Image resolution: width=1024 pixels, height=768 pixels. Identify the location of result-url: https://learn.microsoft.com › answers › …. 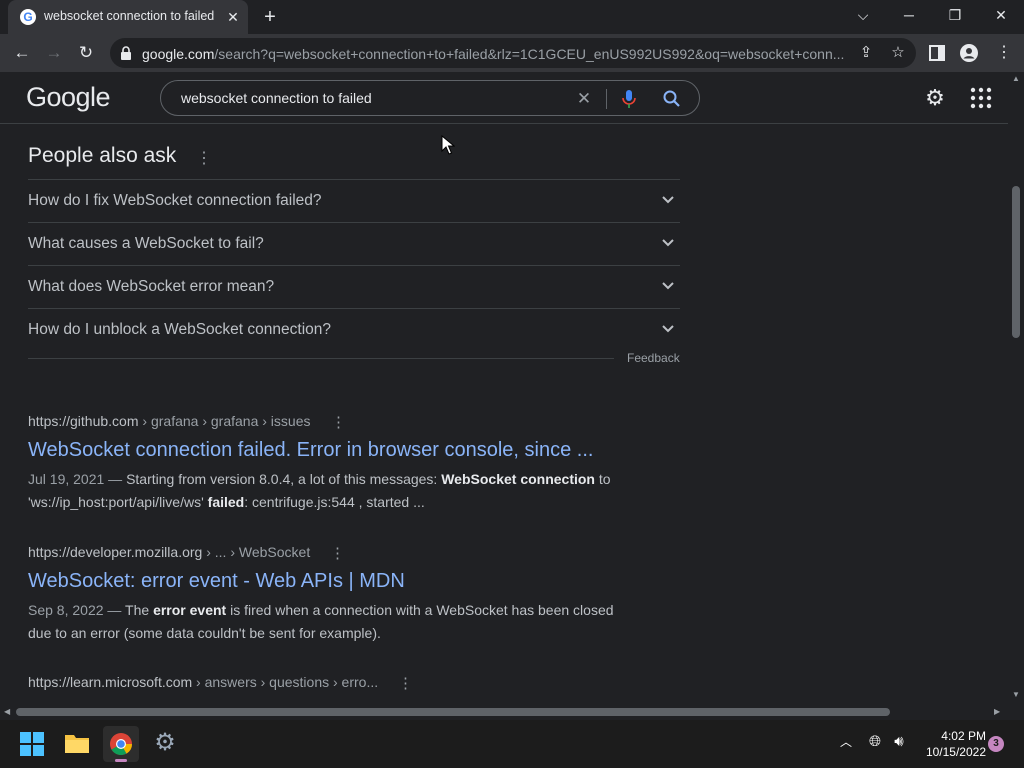
(203, 682).